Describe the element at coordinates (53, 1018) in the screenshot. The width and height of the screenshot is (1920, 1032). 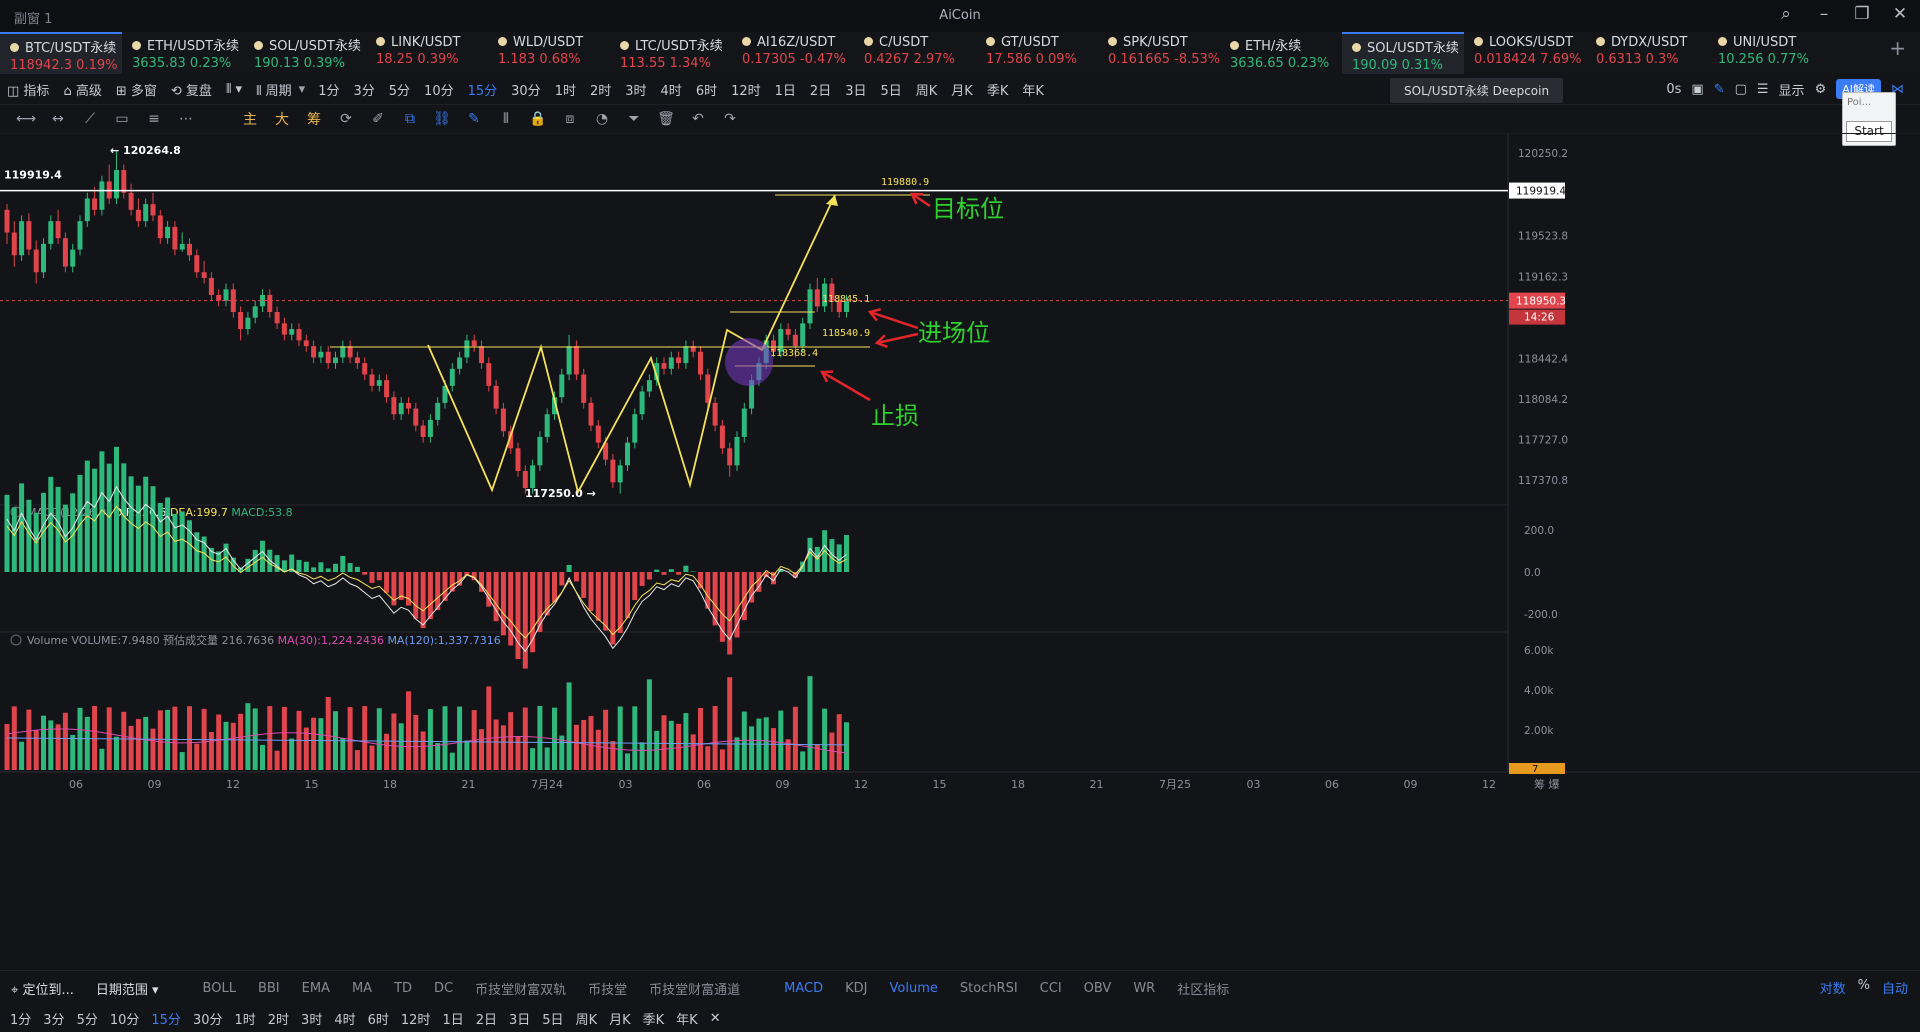
I see `period-shortcut: 3分` at that location.